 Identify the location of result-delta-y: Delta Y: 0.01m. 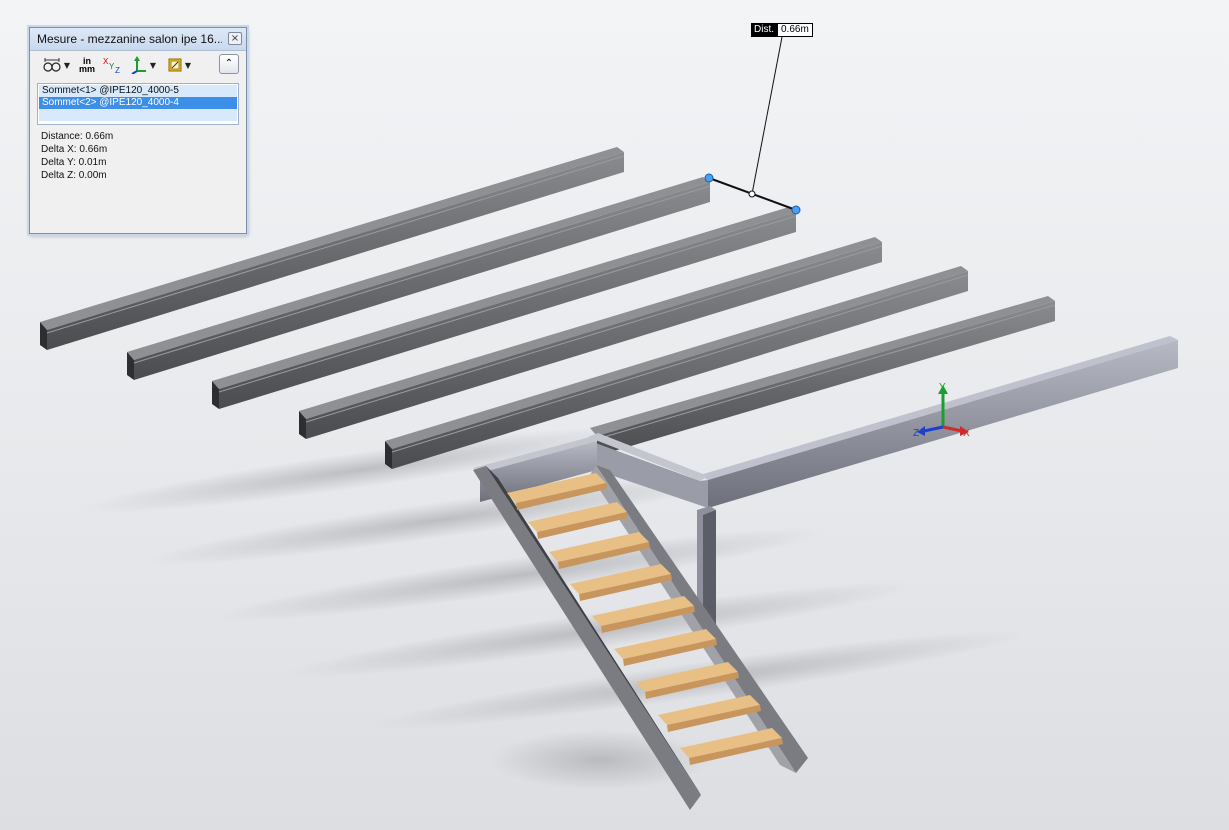
(74, 162).